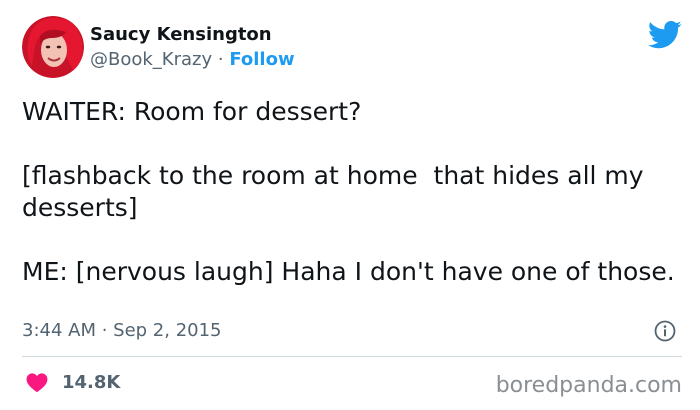 The image size is (700, 410). Describe the element at coordinates (37, 382) in the screenshot. I see `heart-icon` at that location.